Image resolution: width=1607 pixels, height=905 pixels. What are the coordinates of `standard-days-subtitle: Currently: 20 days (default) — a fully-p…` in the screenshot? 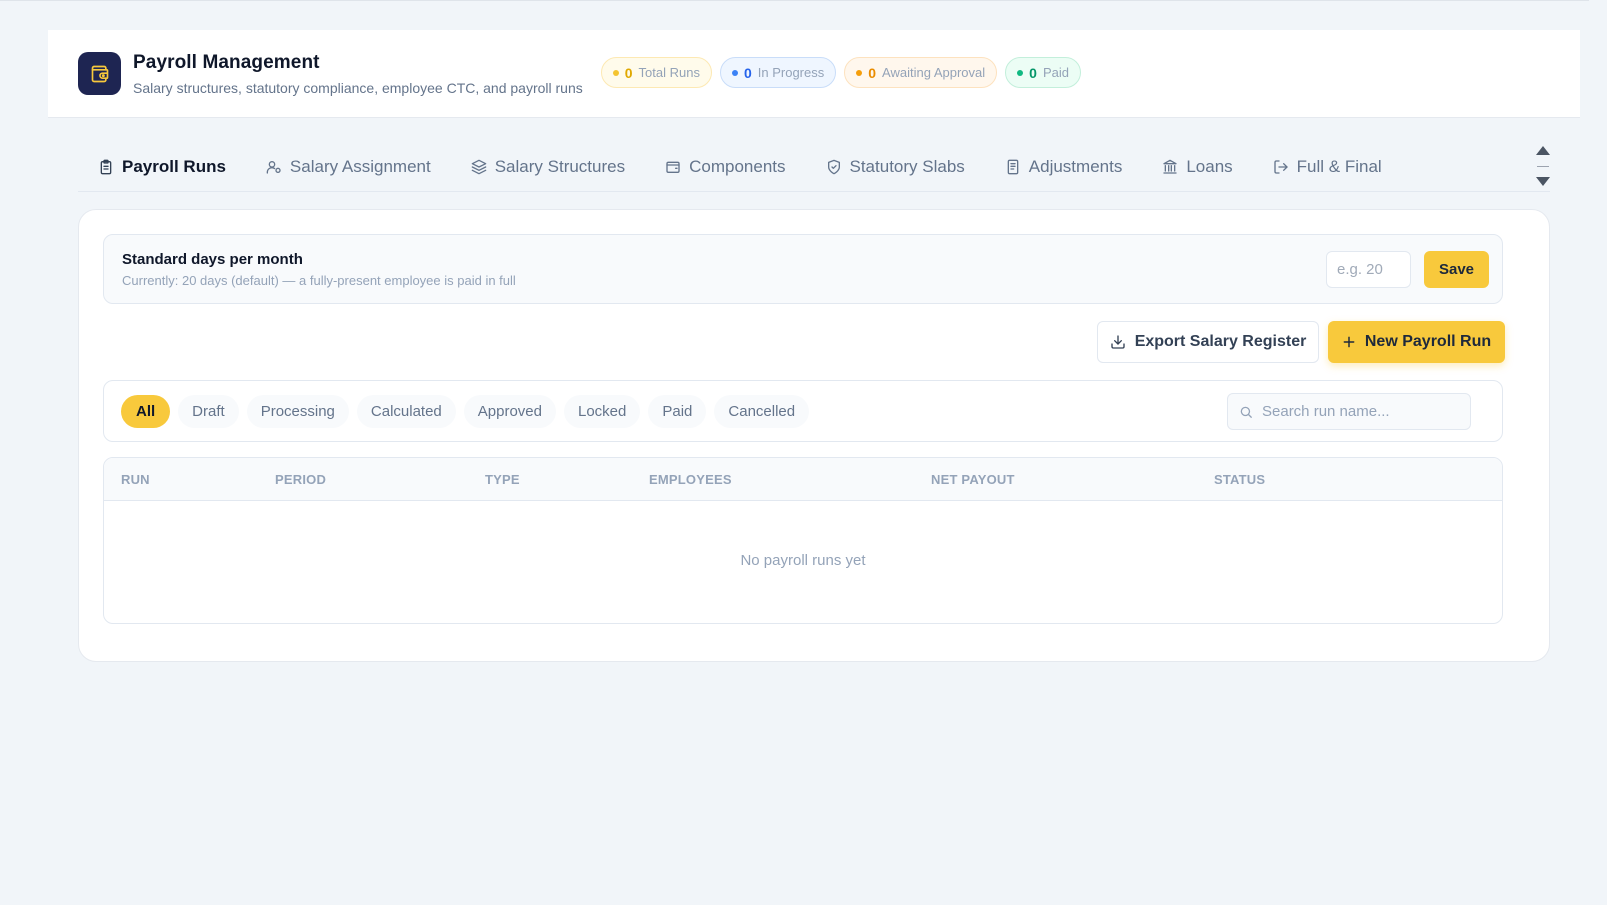 It's located at (319, 280).